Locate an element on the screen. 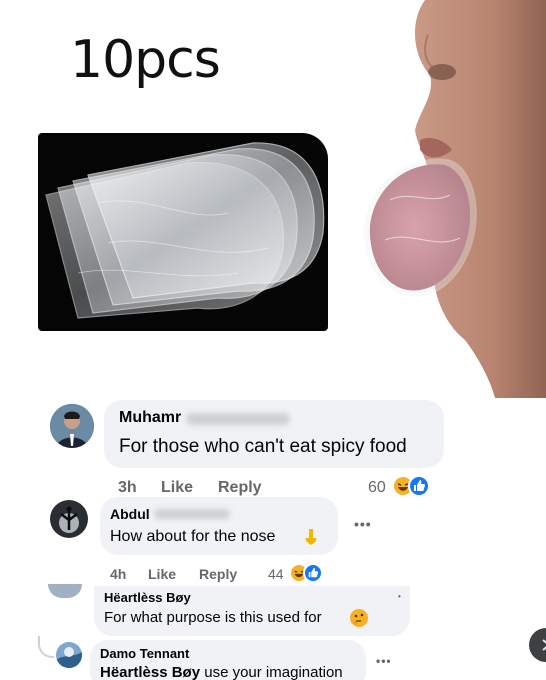 This screenshot has height=680, width=546. reaction-count: 60 is located at coordinates (377, 488).